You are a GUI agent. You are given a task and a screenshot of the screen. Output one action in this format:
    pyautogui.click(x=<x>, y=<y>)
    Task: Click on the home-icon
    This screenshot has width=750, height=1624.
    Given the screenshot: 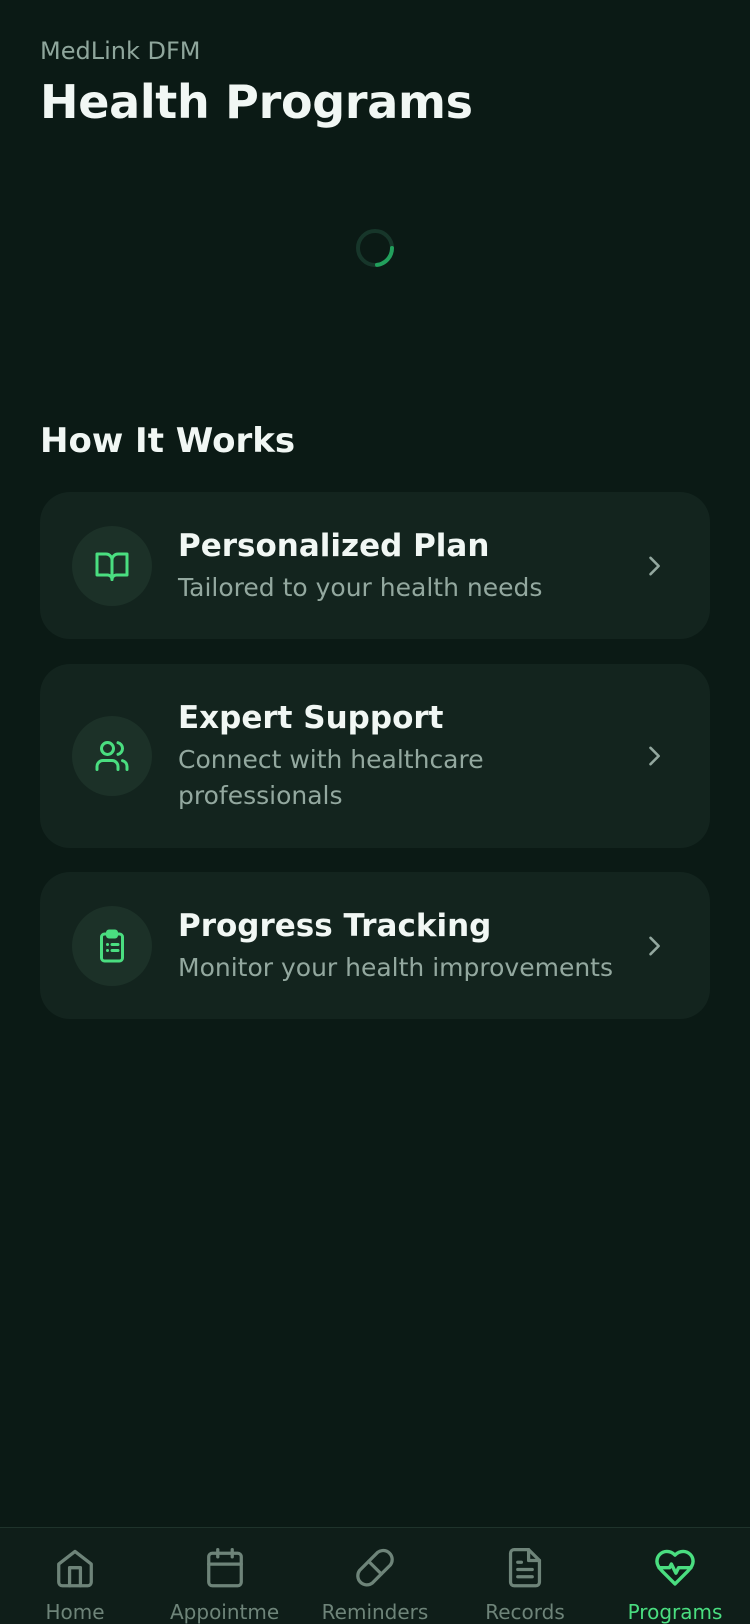 What is the action you would take?
    pyautogui.click(x=75, y=1568)
    